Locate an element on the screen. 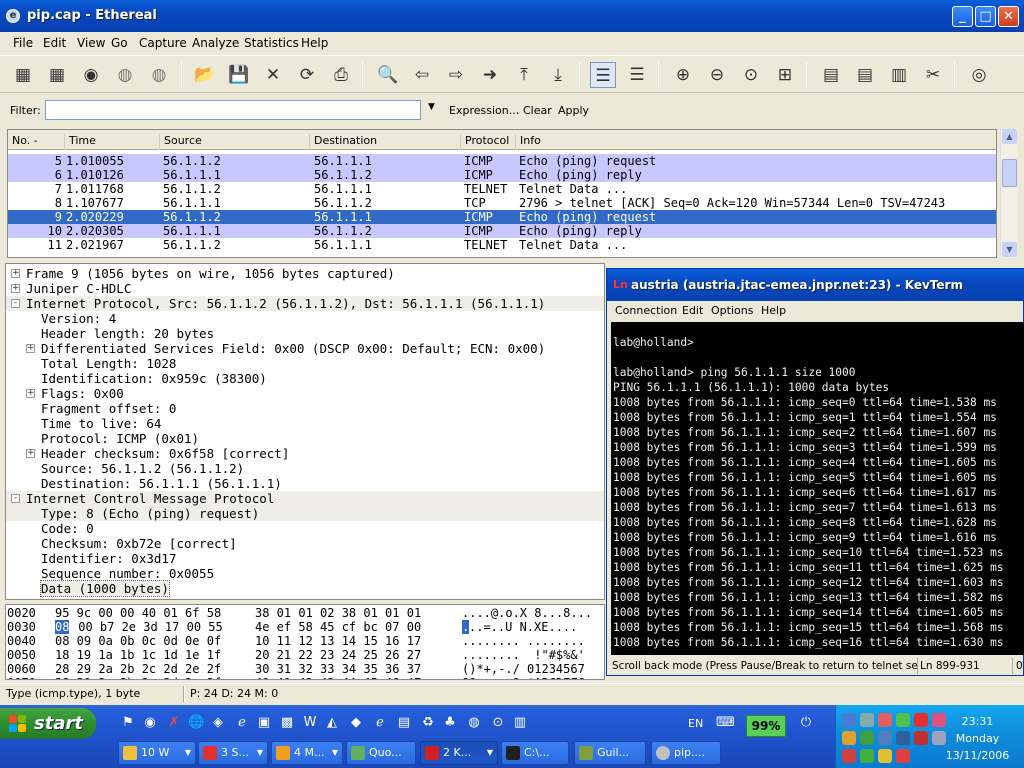 This screenshot has height=768, width=1024. menu-go: Go is located at coordinates (119, 43).